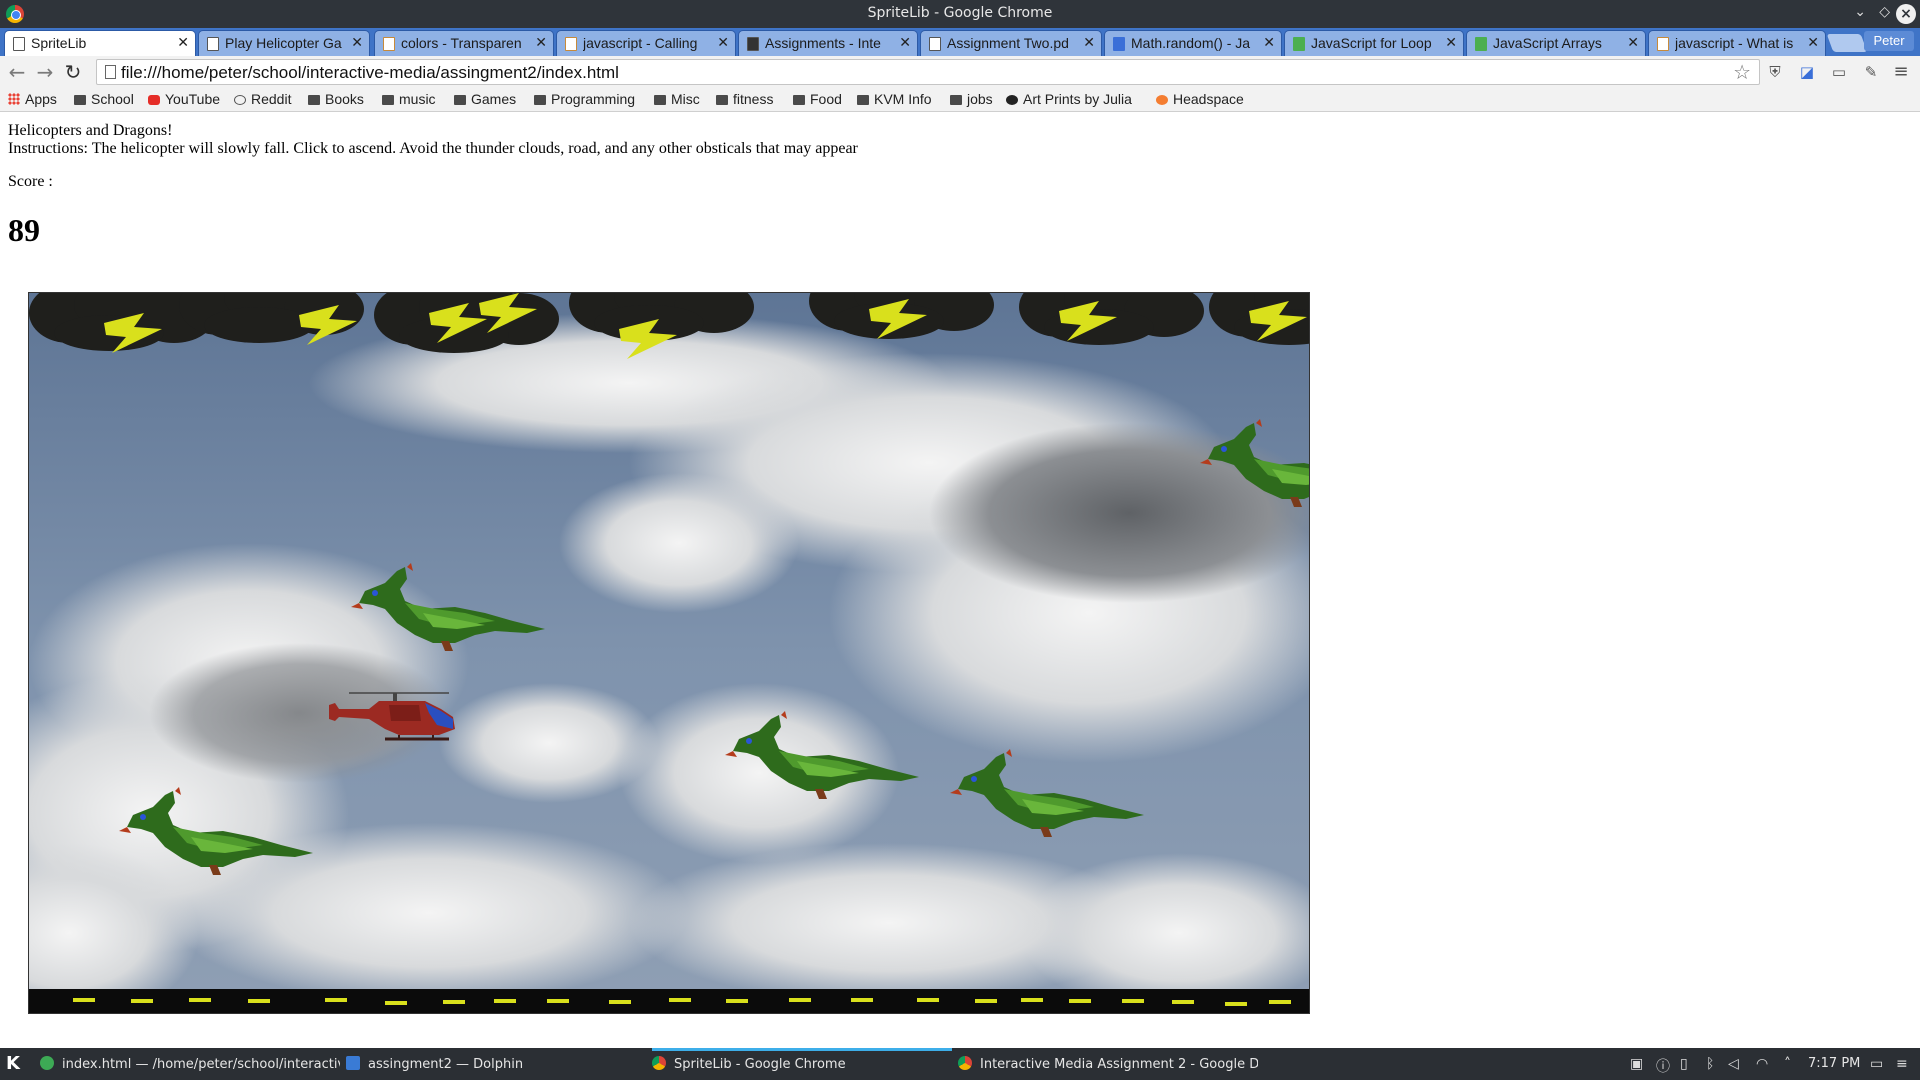  Describe the element at coordinates (640, 43) in the screenshot. I see `tab-label: javascript - Calling` at that location.